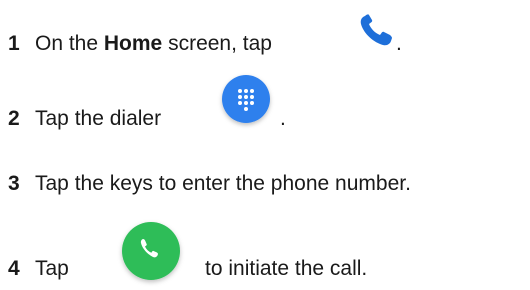 This screenshot has width=530, height=290. Describe the element at coordinates (69, 43) in the screenshot. I see `step-text: On the` at that location.